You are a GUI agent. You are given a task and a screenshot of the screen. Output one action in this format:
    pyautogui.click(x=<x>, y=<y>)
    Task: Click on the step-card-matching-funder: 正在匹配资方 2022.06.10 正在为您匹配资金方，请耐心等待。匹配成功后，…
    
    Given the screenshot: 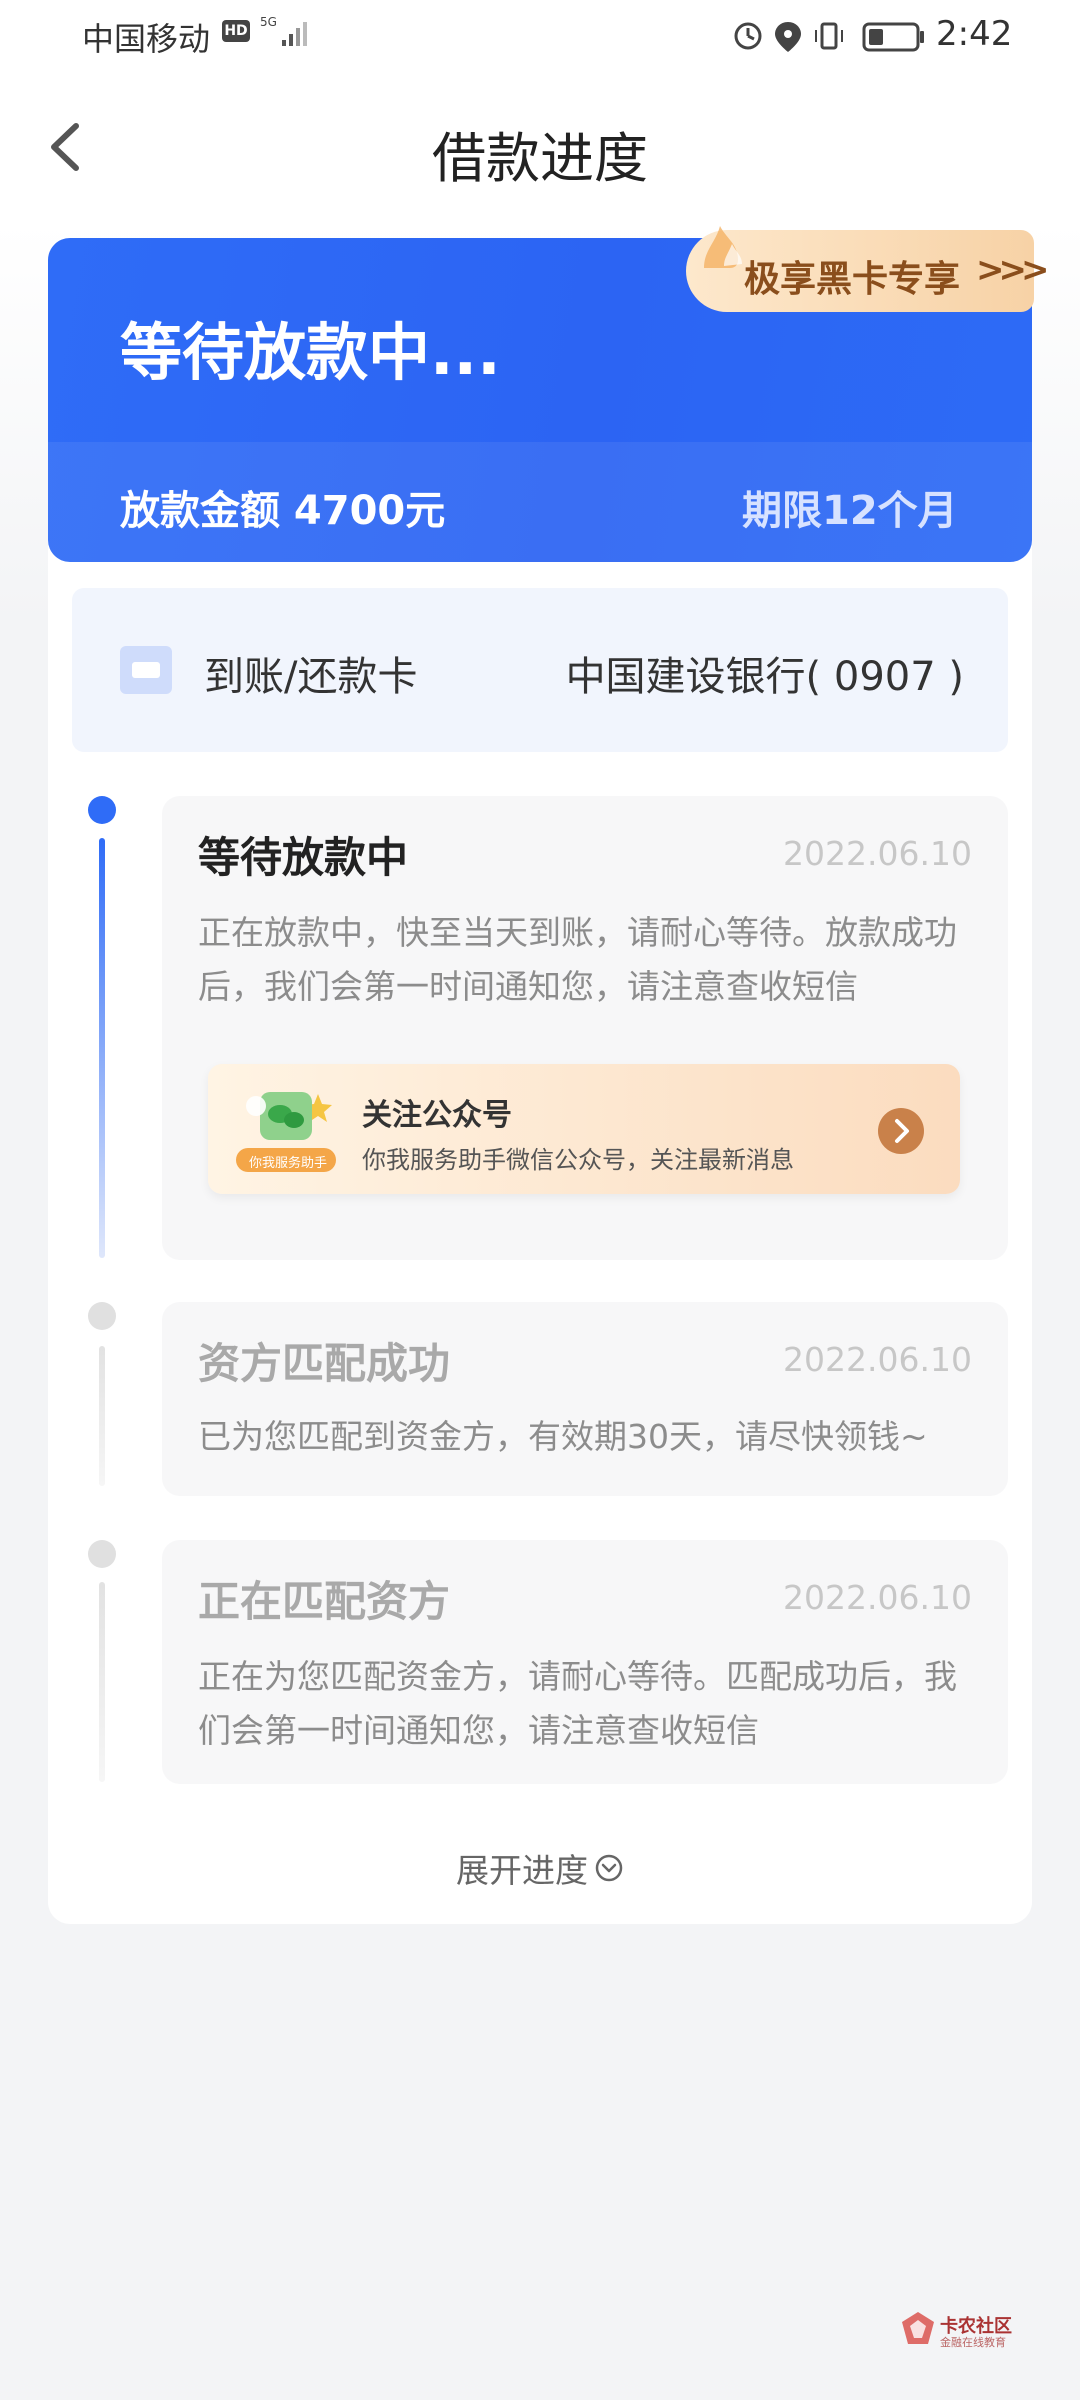 What is the action you would take?
    pyautogui.click(x=585, y=1662)
    